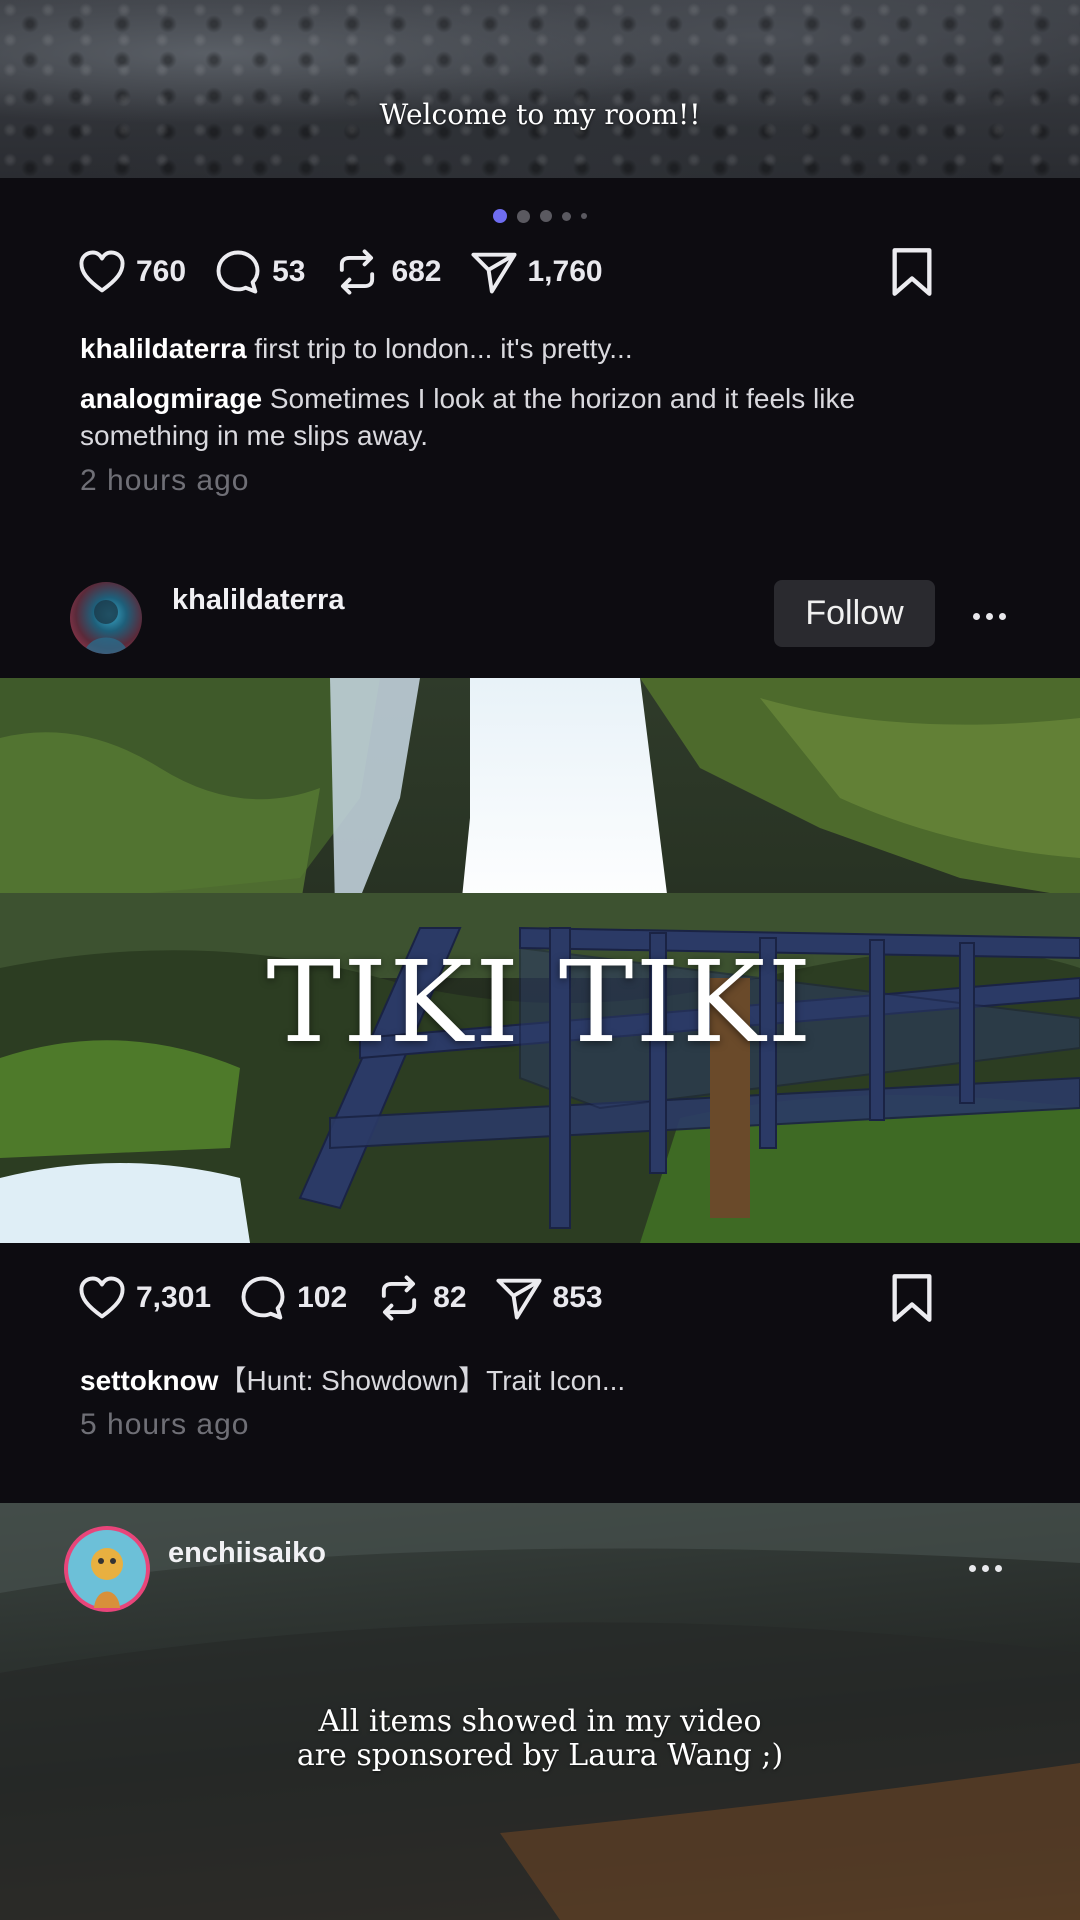 The image size is (1080, 1920). What do you see at coordinates (450, 1297) in the screenshot?
I see `repost-count: 82` at bounding box center [450, 1297].